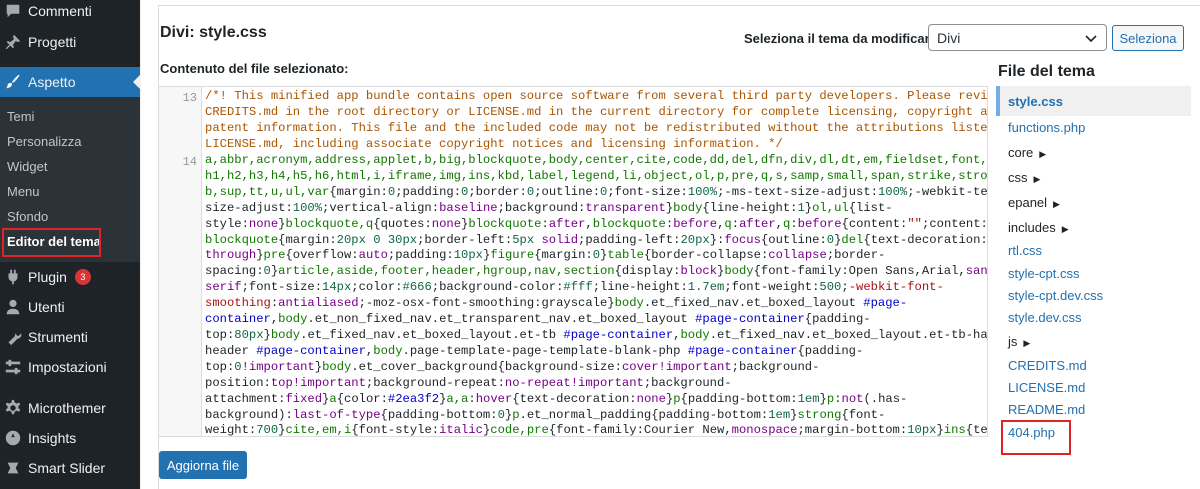  Describe the element at coordinates (58, 337) in the screenshot. I see `menu-label: Strumenti` at that location.